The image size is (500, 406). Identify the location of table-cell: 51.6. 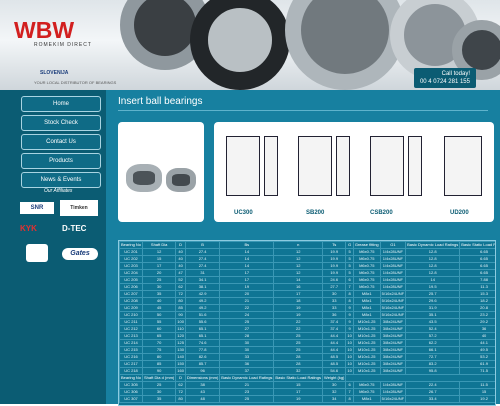
(202, 315).